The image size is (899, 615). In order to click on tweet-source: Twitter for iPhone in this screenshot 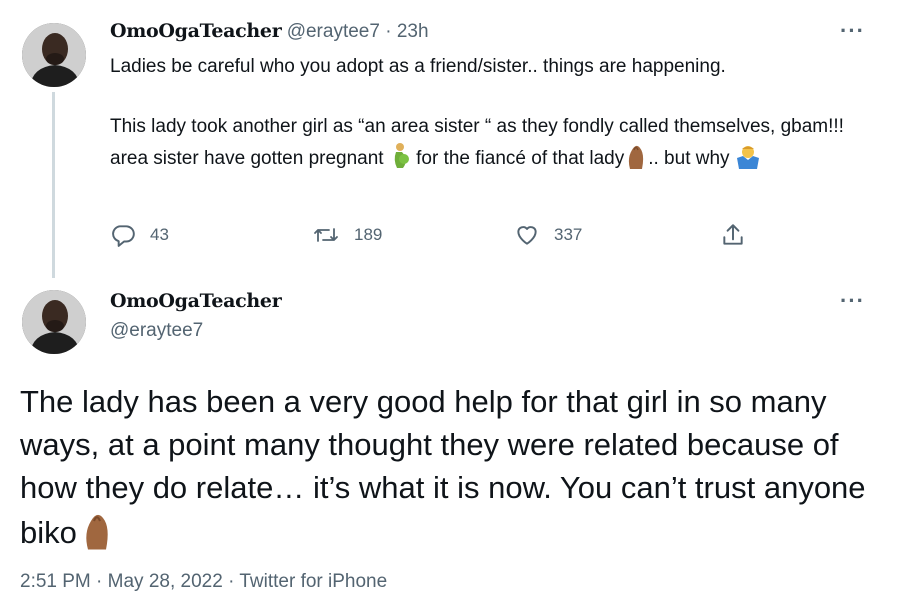, I will do `click(313, 581)`.